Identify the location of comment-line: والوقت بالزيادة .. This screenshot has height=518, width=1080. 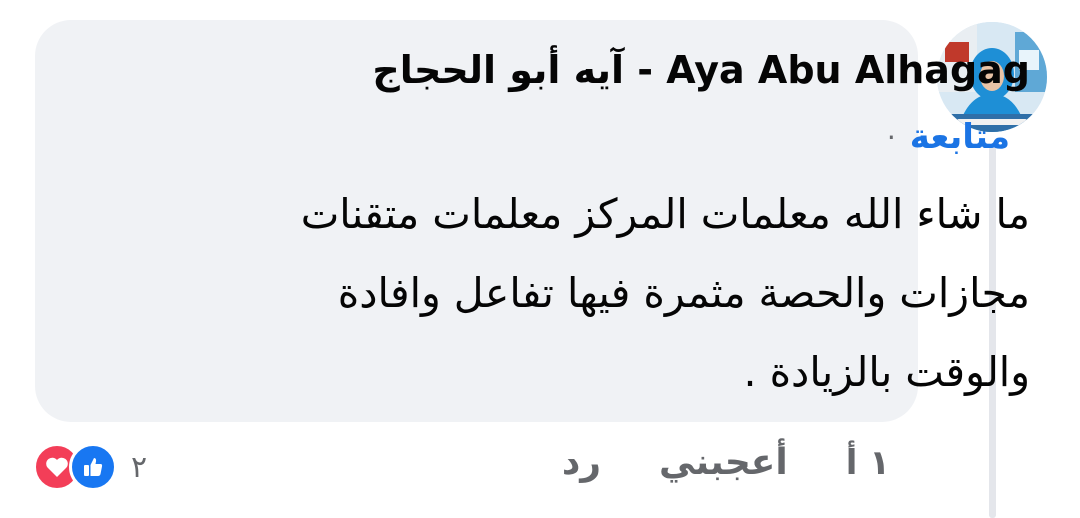
(886, 372).